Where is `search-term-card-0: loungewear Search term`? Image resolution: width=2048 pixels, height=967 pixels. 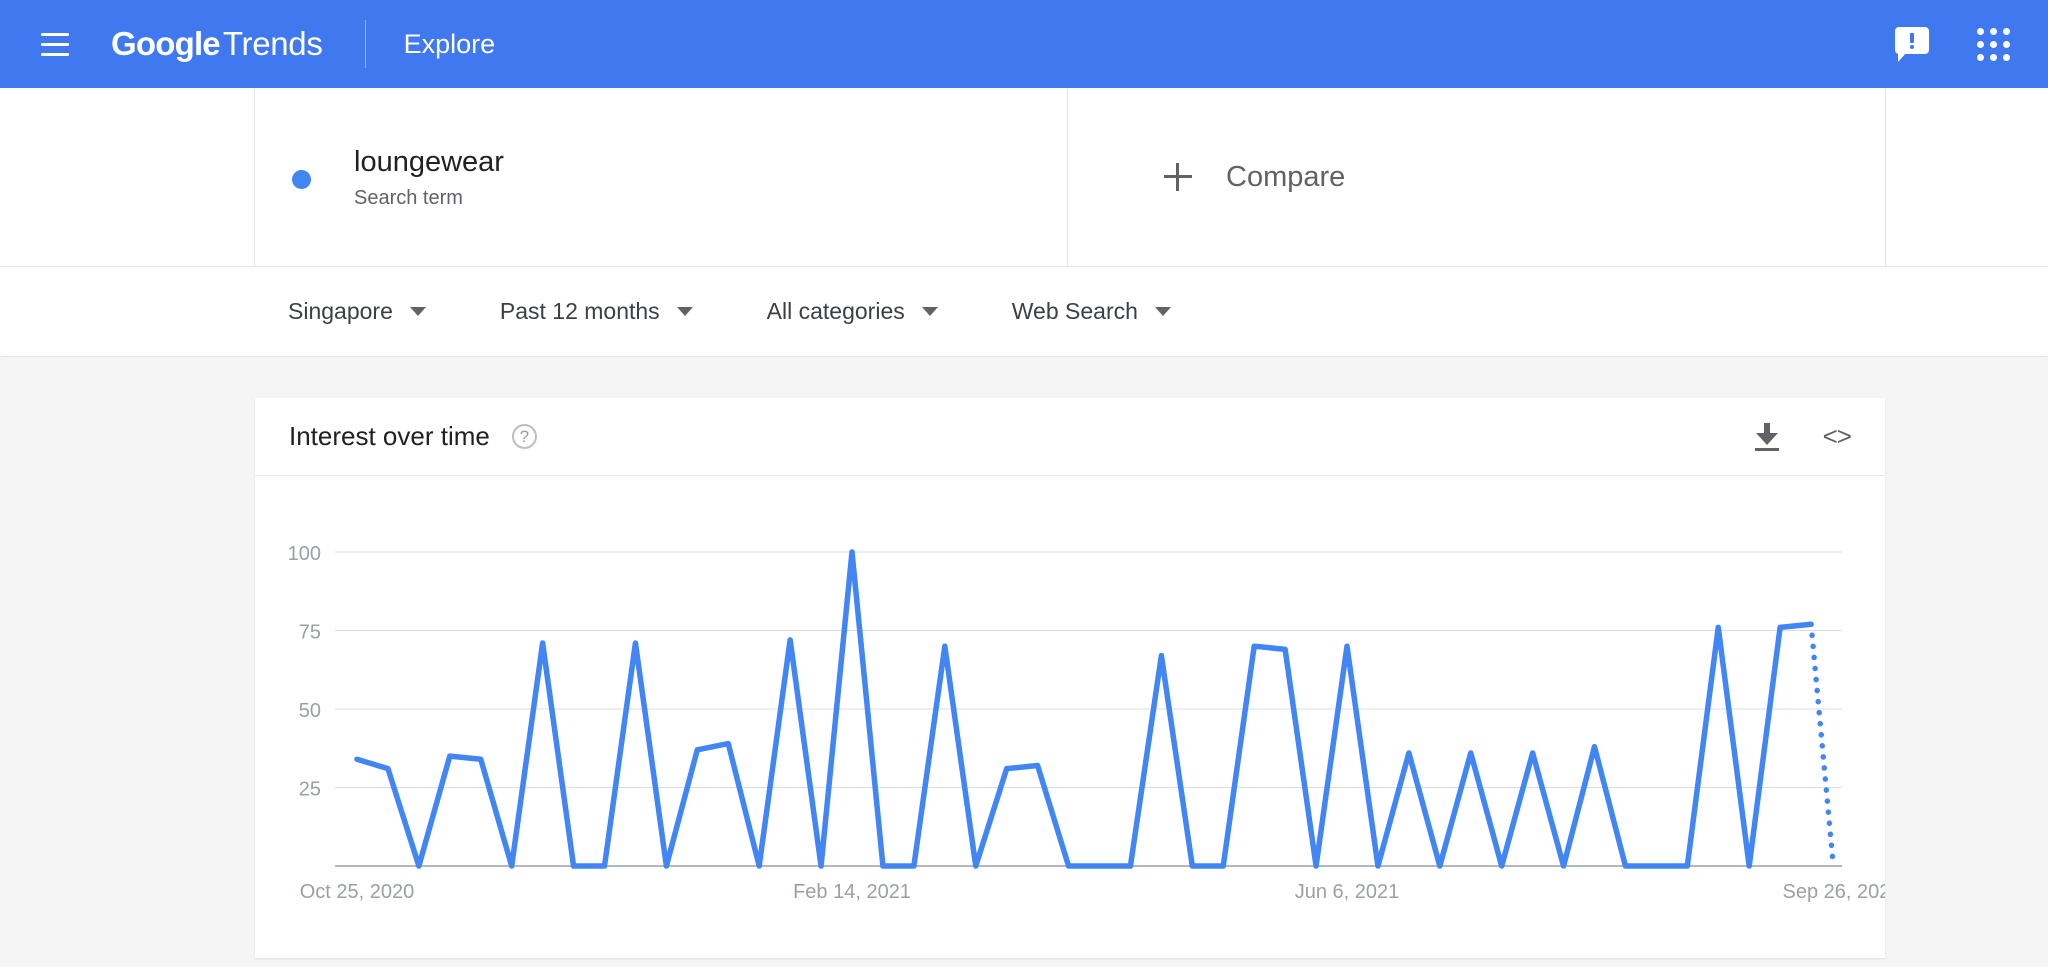
search-term-card-0: loungewear Search term is located at coordinates (661, 177).